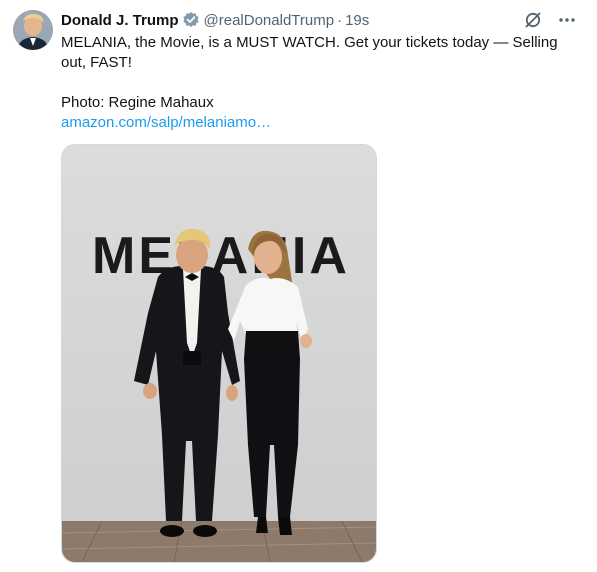 This screenshot has height=572, width=597. I want to click on verified-badge-icon, so click(191, 20).